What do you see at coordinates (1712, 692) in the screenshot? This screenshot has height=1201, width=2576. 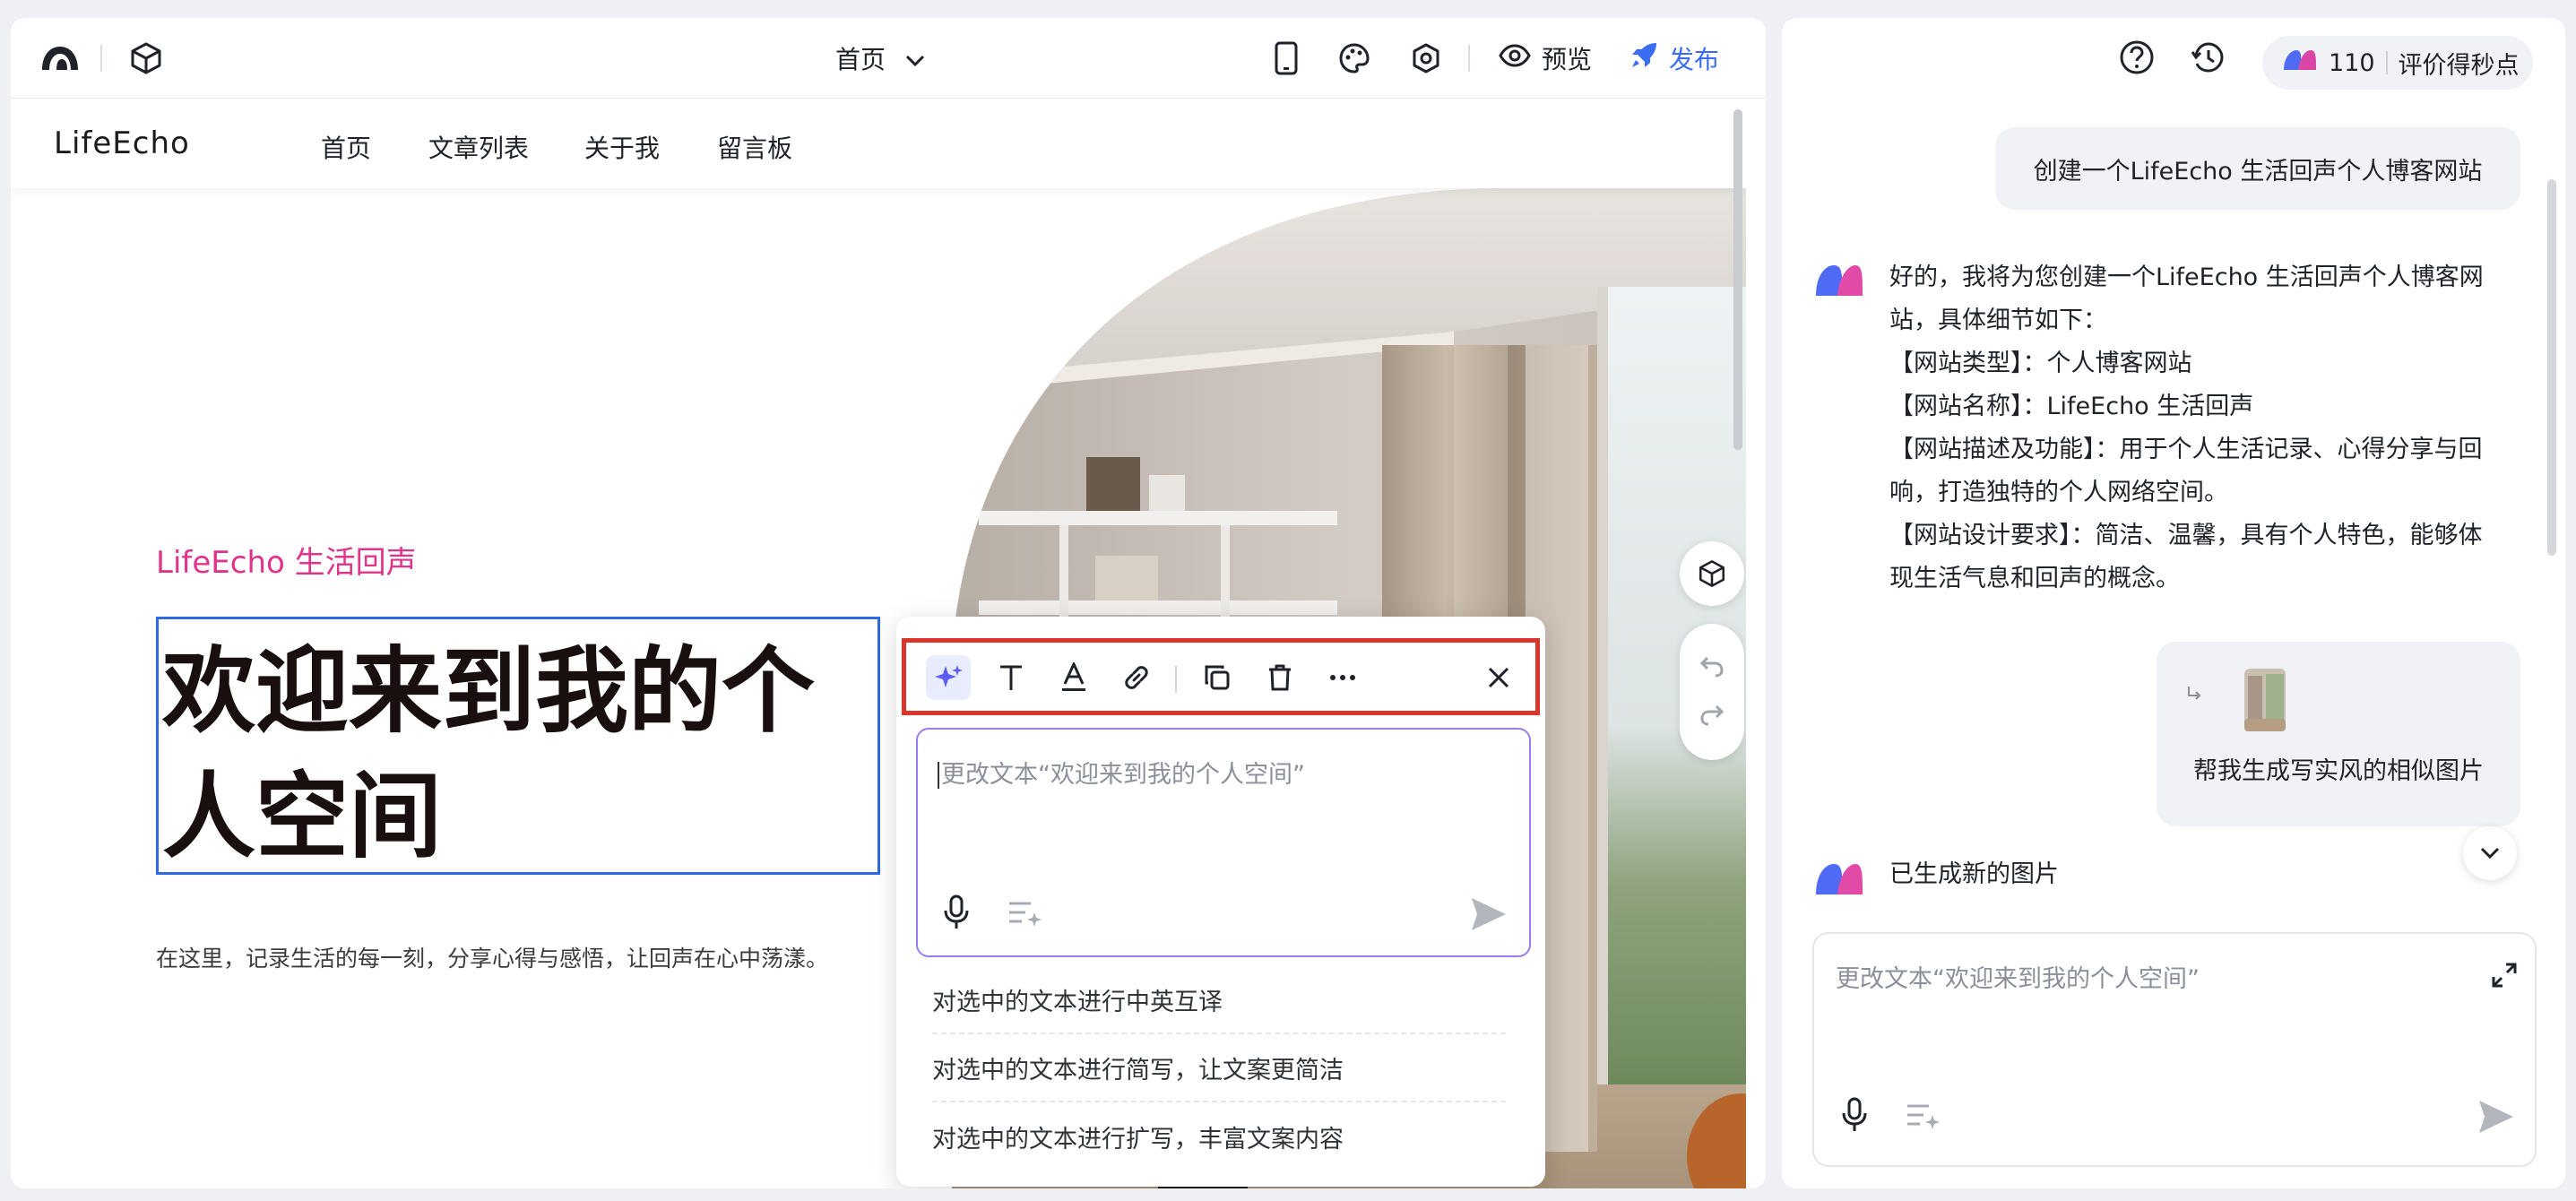 I see `history-tools` at bounding box center [1712, 692].